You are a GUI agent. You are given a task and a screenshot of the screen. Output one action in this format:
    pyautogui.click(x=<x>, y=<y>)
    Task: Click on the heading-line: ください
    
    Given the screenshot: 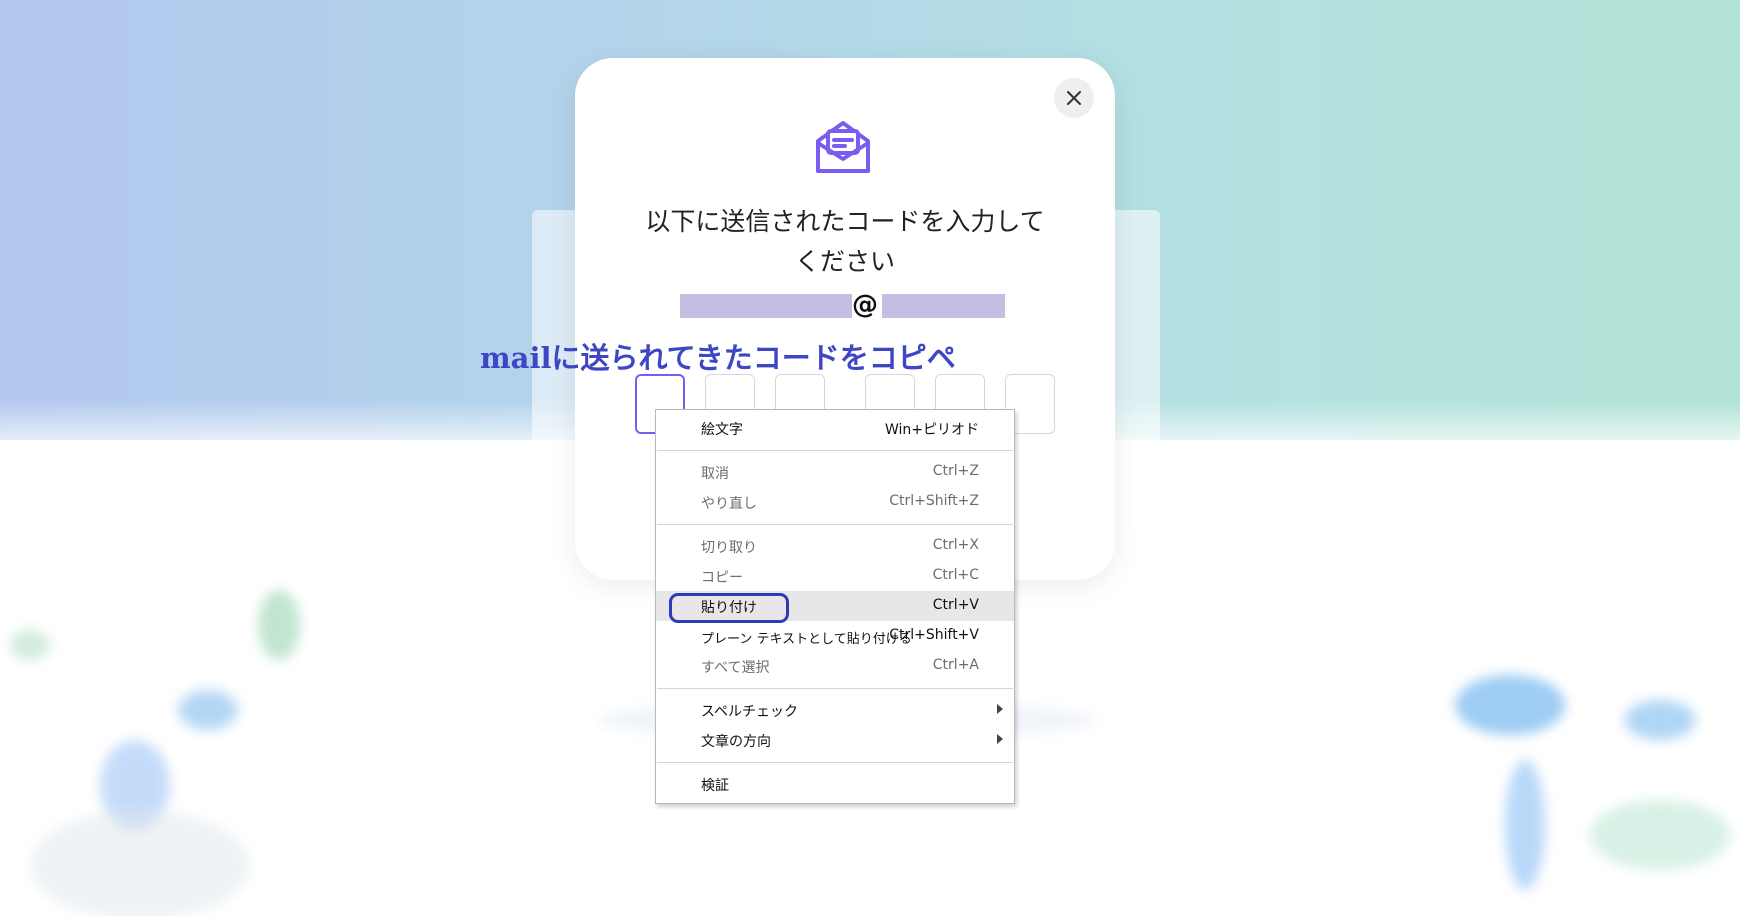 What is the action you would take?
    pyautogui.click(x=844, y=261)
    